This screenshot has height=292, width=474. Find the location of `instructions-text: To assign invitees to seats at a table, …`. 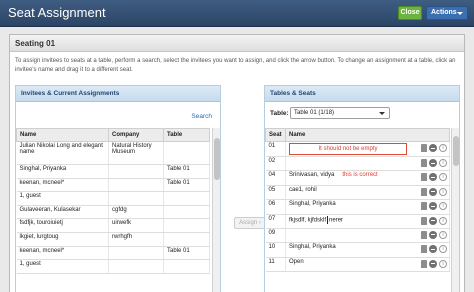

instructions-text: To assign invitees to seats at a table, … is located at coordinates (235, 65).